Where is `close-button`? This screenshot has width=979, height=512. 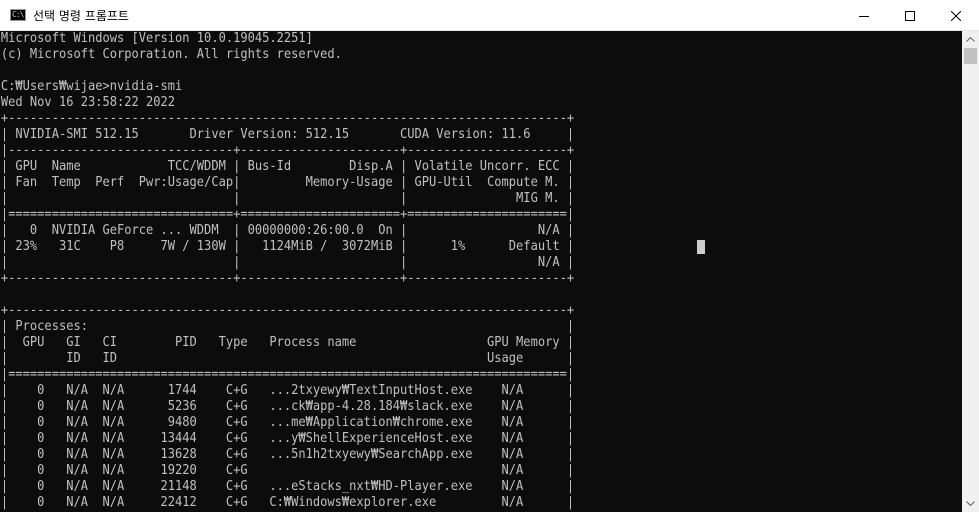 close-button is located at coordinates (956, 15).